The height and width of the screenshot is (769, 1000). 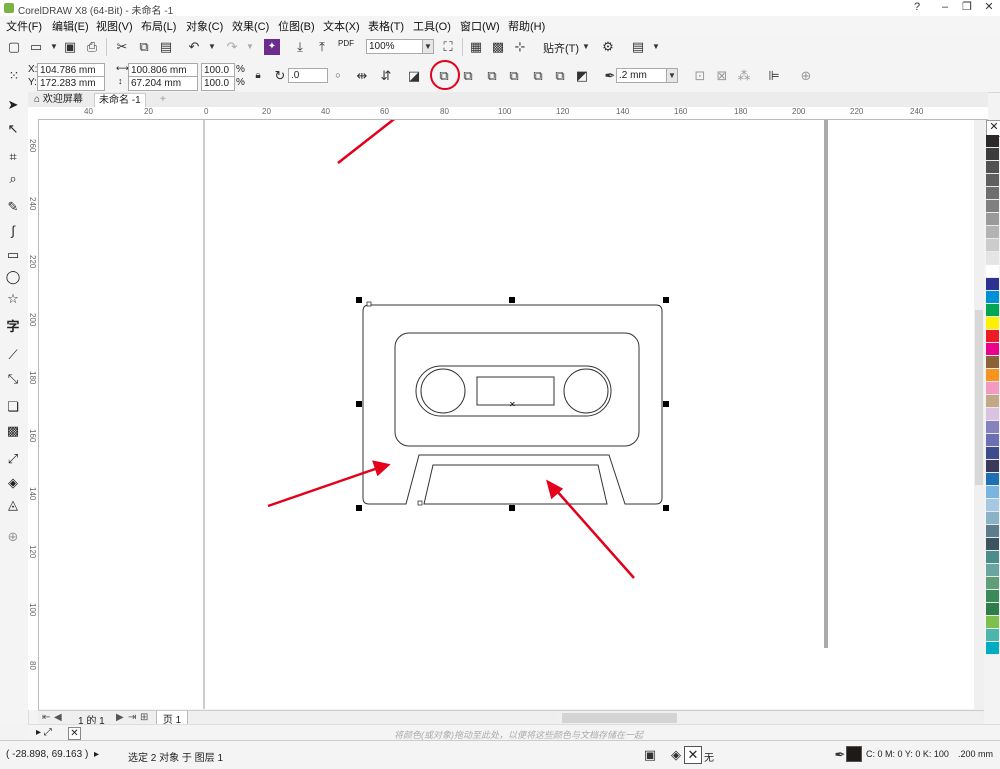 What do you see at coordinates (163, 99) in the screenshot?
I see `add-tab-button: +` at bounding box center [163, 99].